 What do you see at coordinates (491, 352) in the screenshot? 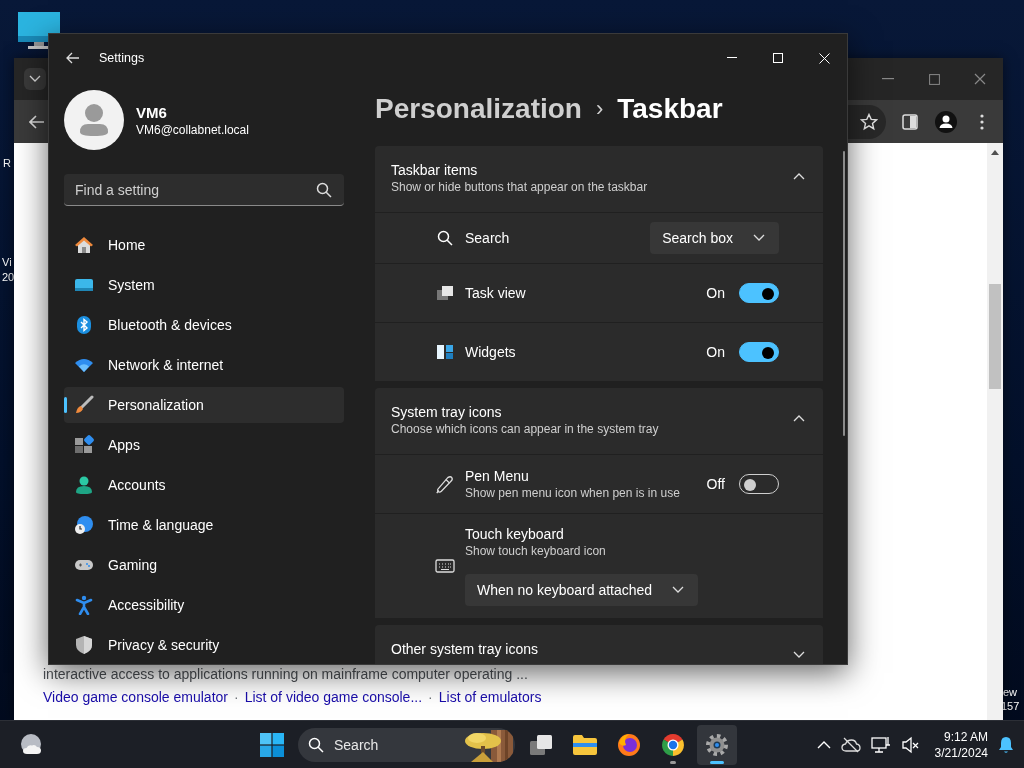
I see `setting-label: Widgets` at bounding box center [491, 352].